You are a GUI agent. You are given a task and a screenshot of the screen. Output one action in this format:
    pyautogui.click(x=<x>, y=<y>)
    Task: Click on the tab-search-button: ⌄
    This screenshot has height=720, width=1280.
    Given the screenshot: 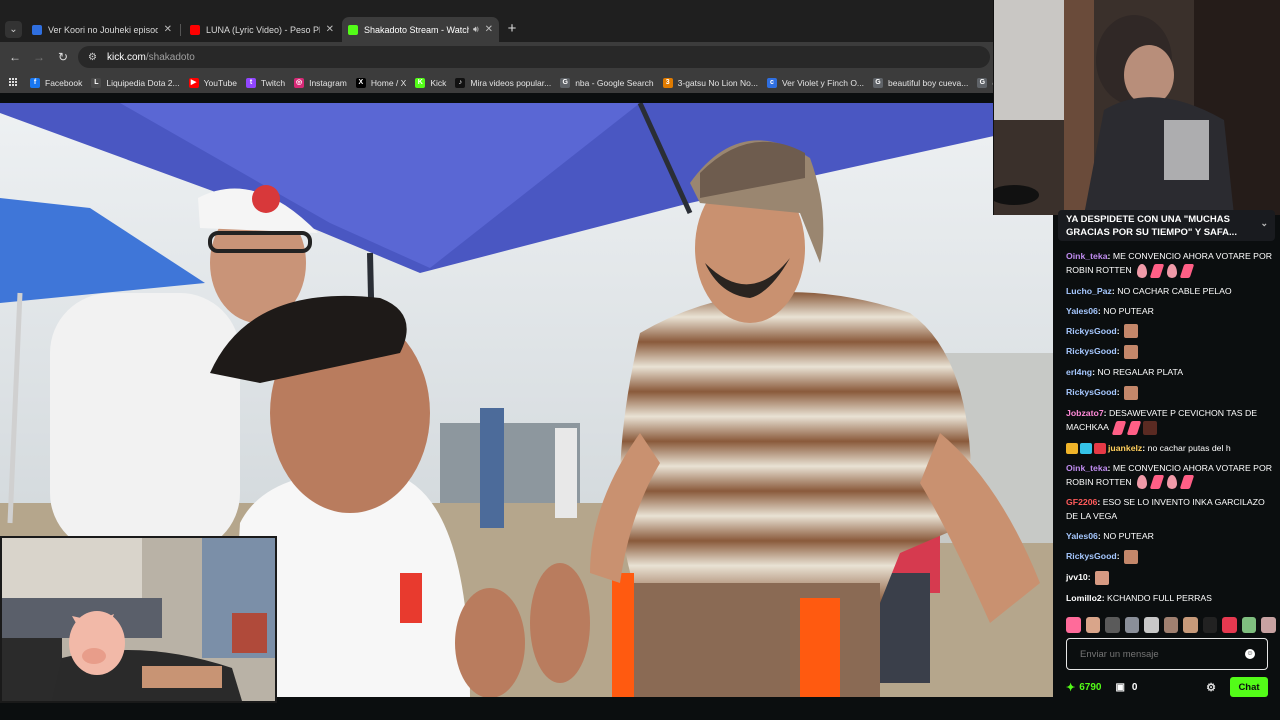 What is the action you would take?
    pyautogui.click(x=13, y=29)
    